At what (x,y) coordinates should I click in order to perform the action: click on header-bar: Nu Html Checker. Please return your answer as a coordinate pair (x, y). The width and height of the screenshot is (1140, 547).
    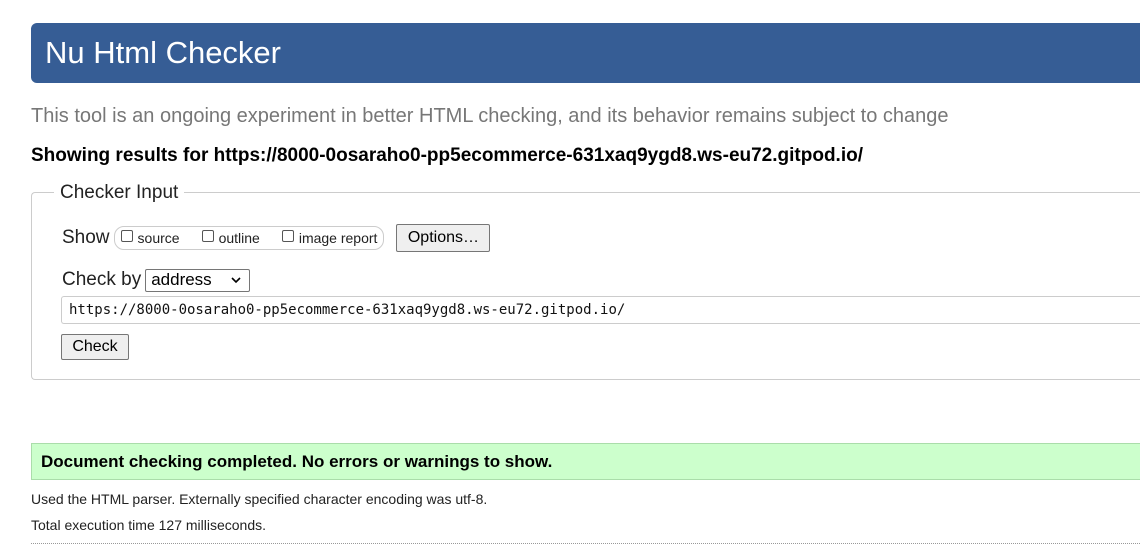
    Looking at the image, I should click on (585, 53).